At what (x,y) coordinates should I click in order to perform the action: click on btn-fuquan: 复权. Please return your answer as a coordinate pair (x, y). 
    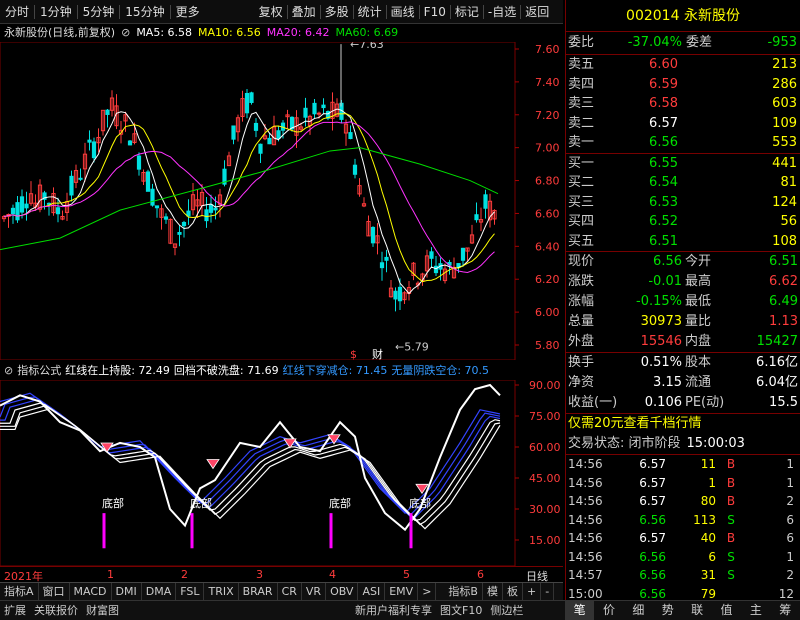
    Looking at the image, I should click on (271, 12).